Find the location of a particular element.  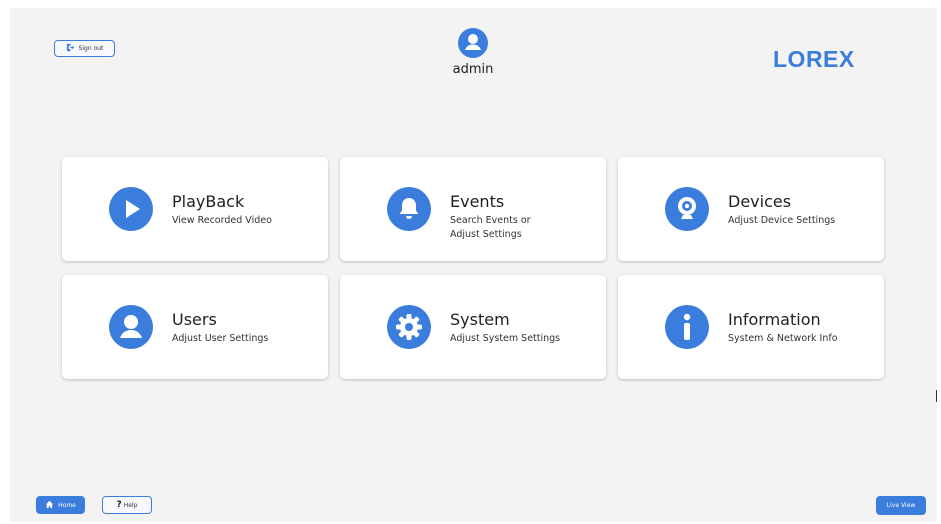

tile-title: Users is located at coordinates (194, 319).